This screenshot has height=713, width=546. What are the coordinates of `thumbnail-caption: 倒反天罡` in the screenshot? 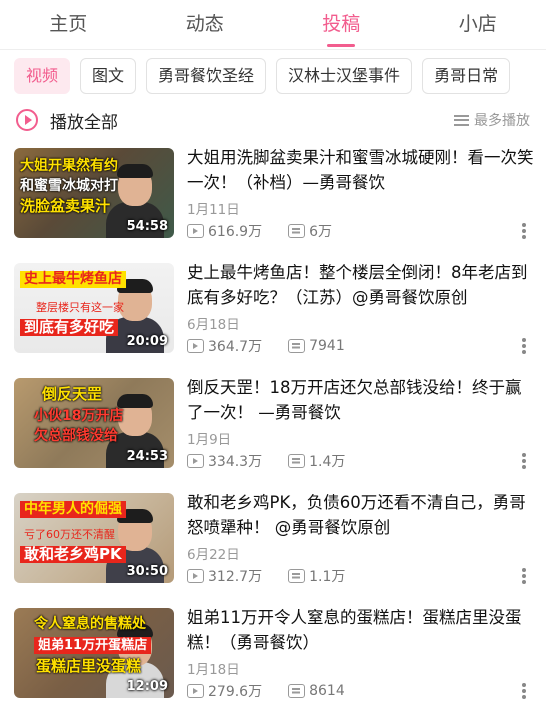 It's located at (72, 394).